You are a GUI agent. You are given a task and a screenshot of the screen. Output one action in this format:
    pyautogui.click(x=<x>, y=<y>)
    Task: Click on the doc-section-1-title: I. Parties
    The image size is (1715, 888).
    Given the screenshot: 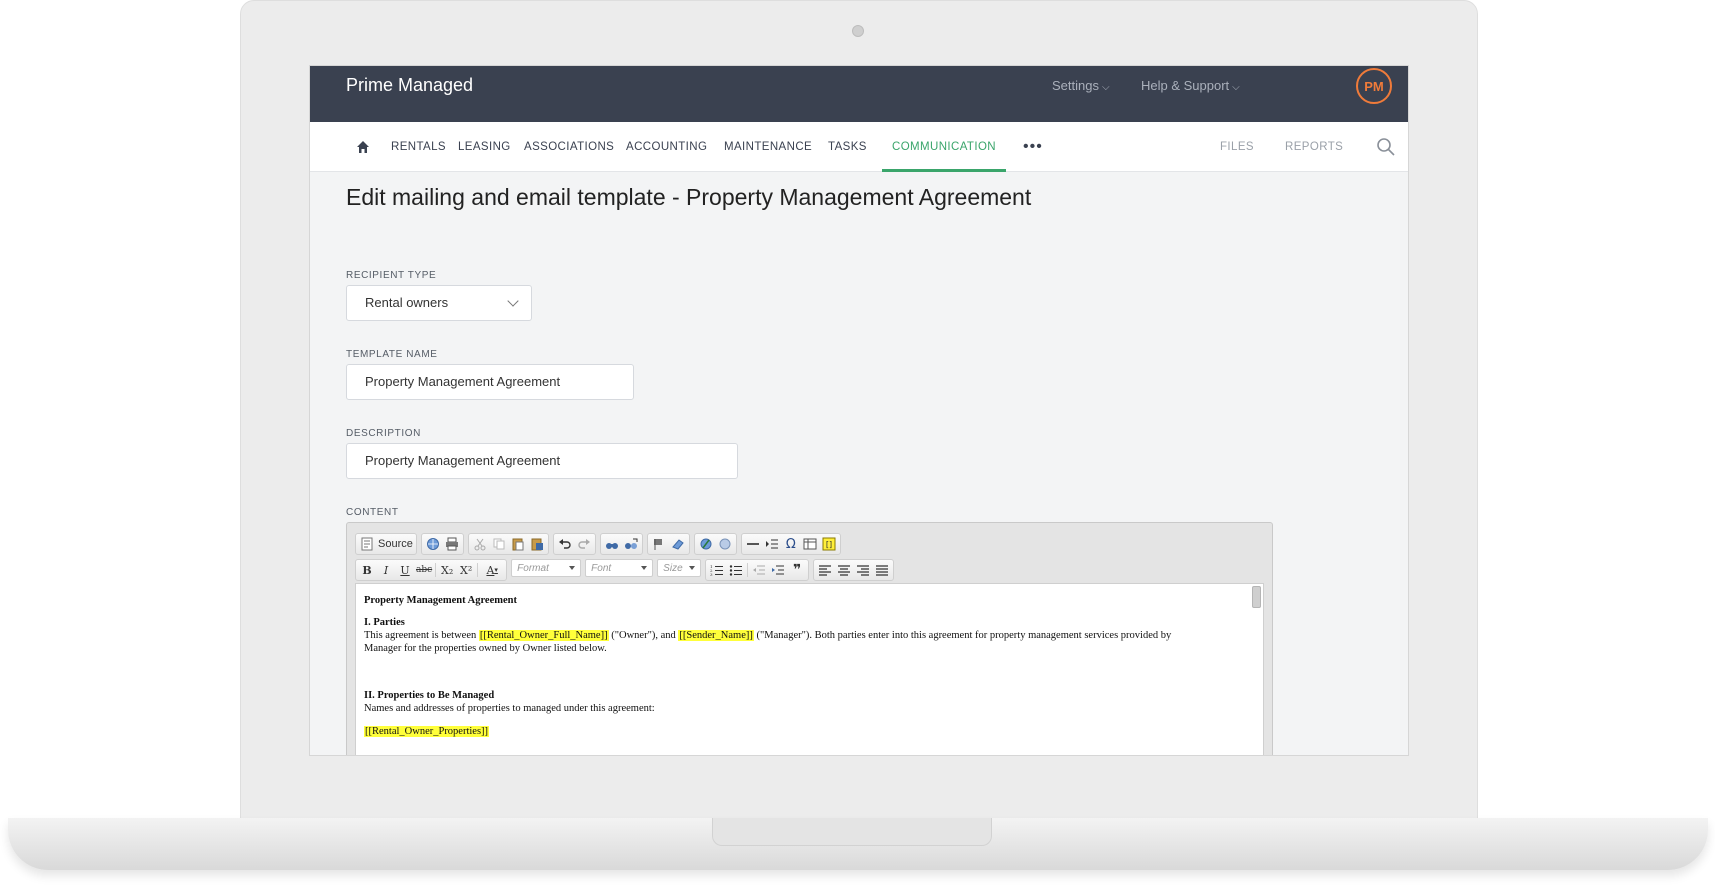 What is the action you would take?
    pyautogui.click(x=384, y=622)
    